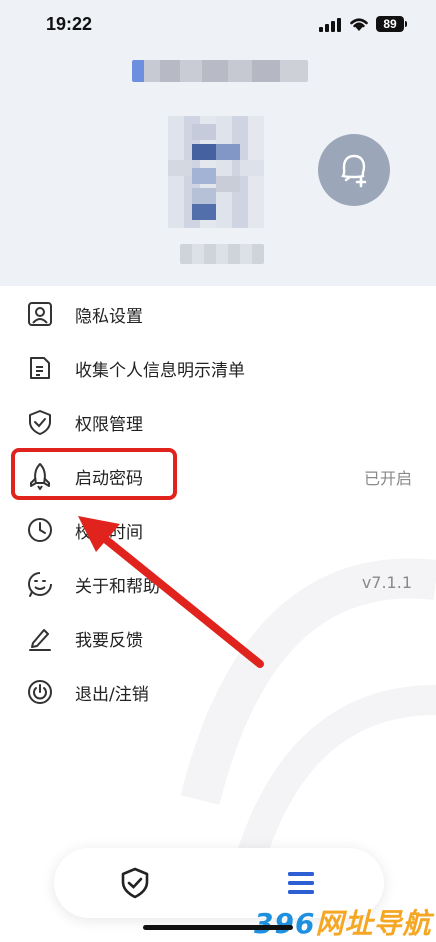 Image resolution: width=436 pixels, height=942 pixels. What do you see at coordinates (135, 883) in the screenshot?
I see `shield-check-icon` at bounding box center [135, 883].